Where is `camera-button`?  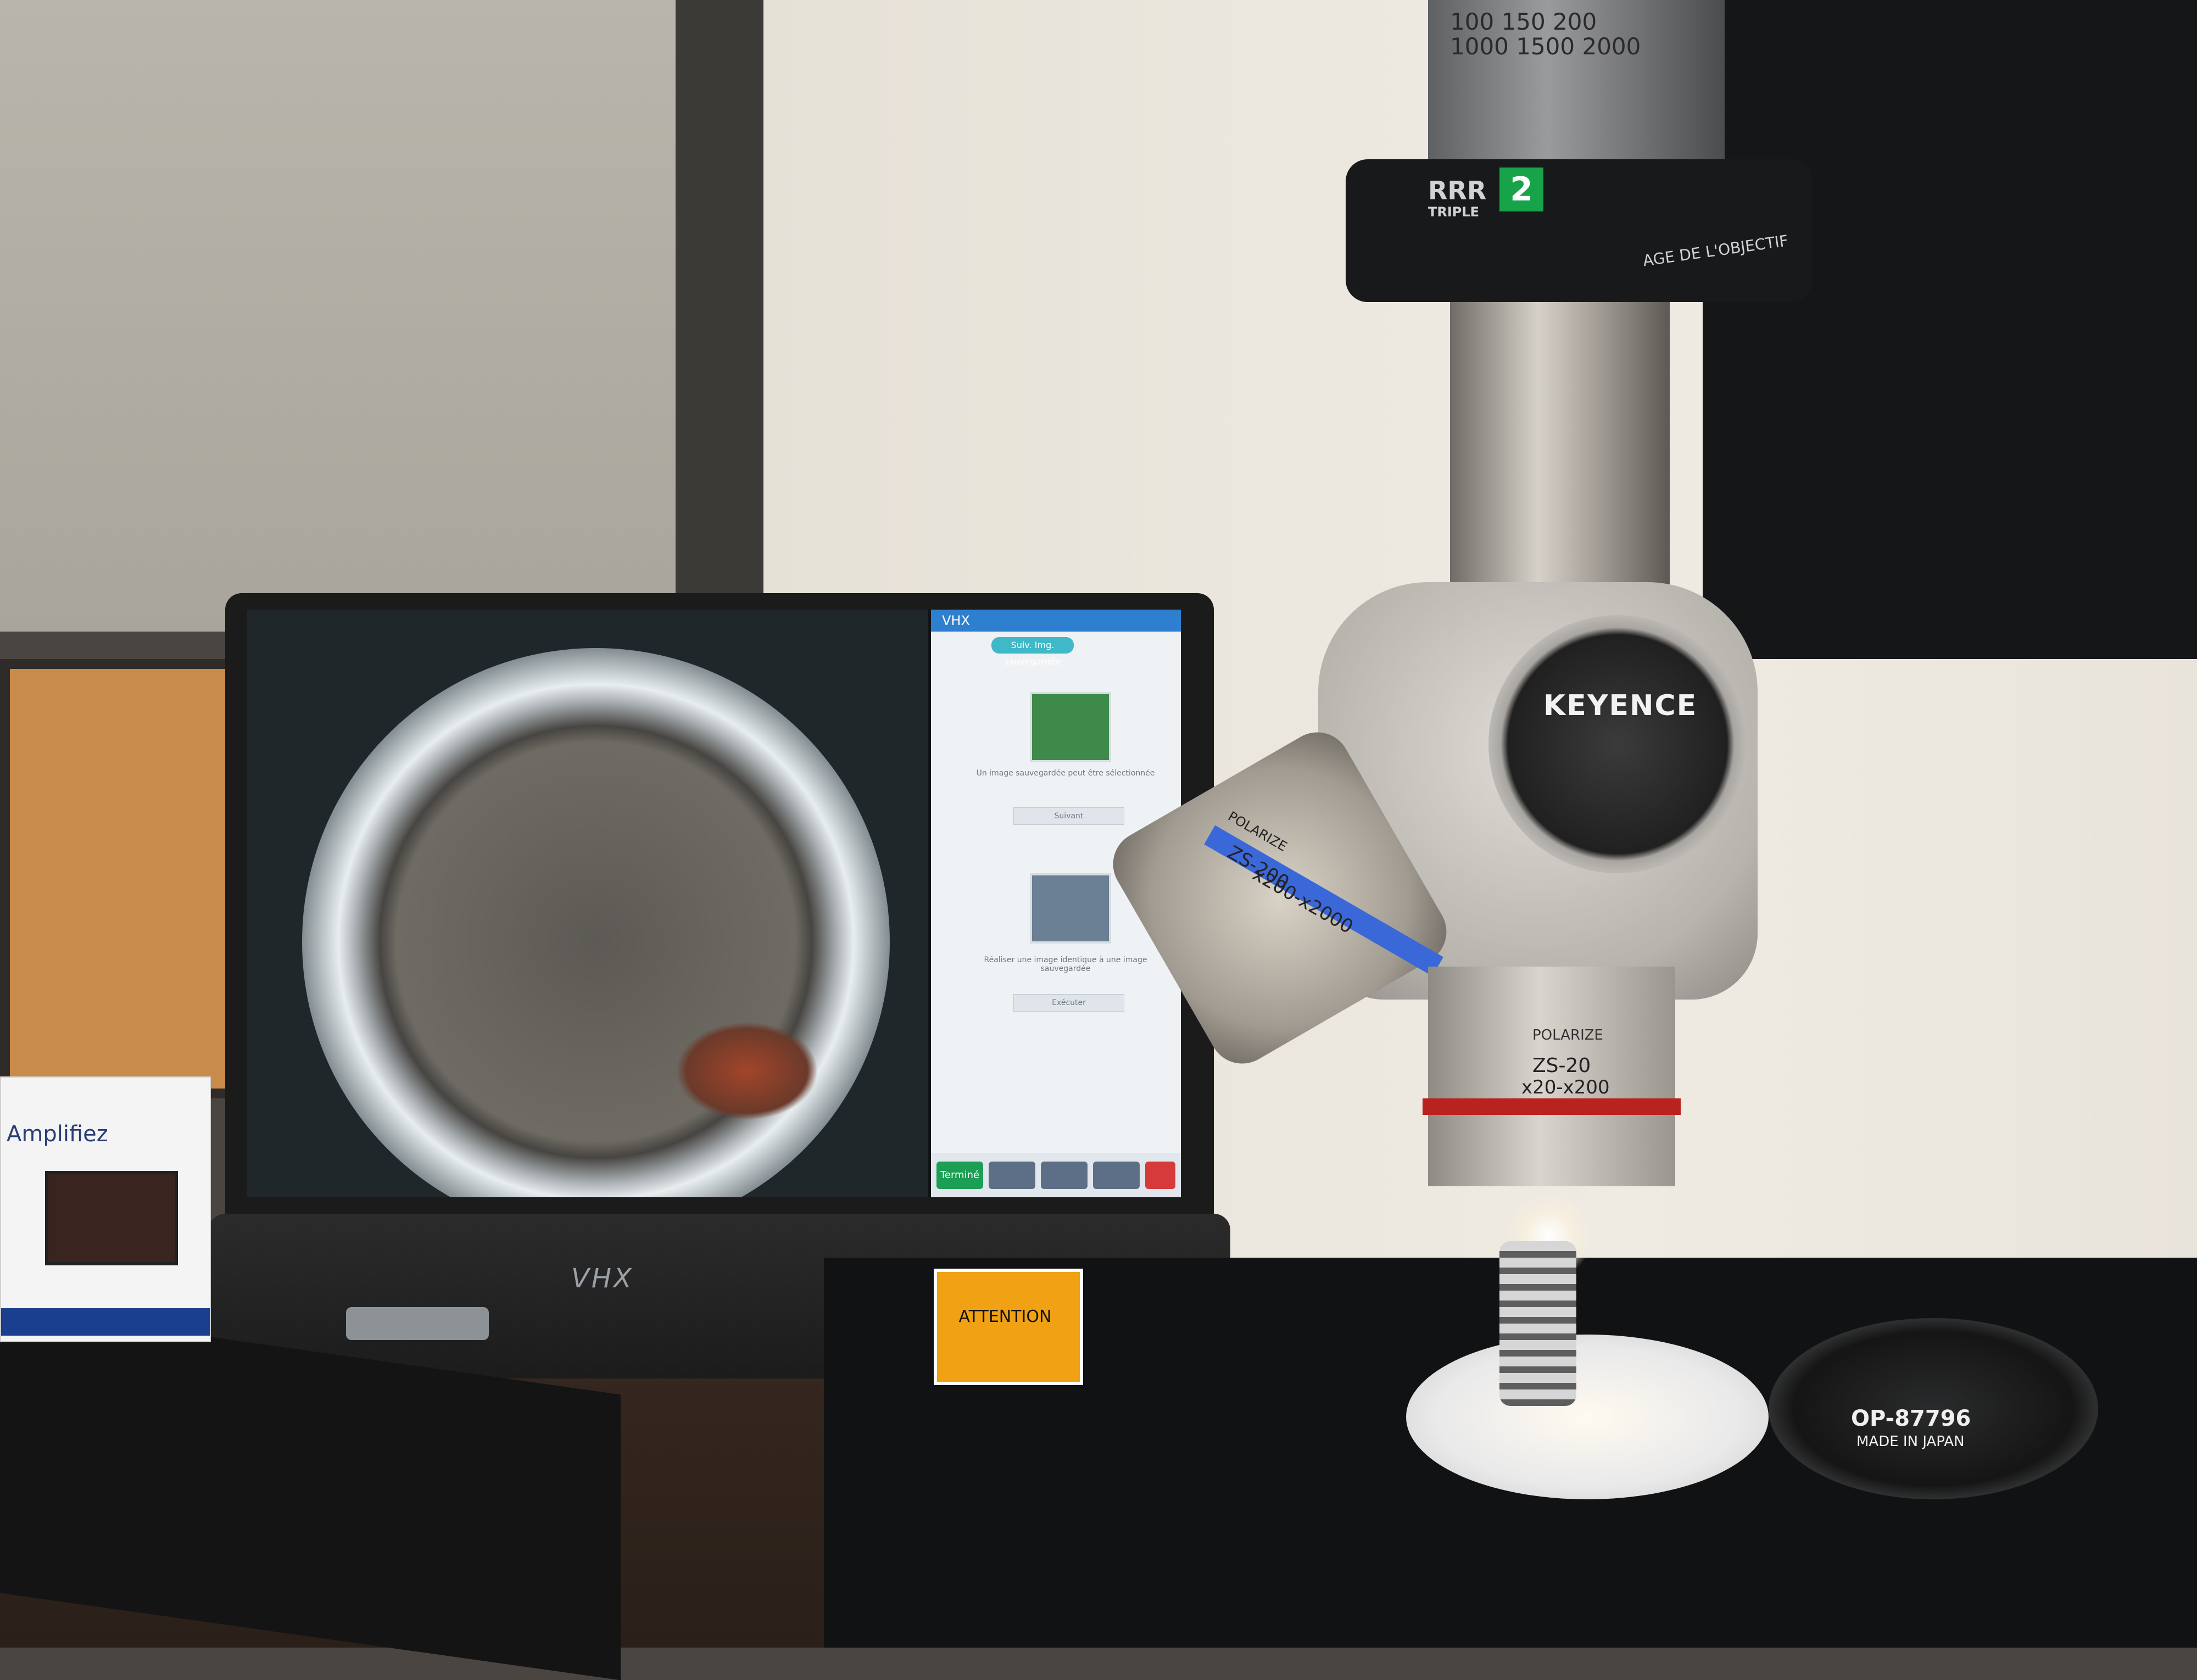
camera-button is located at coordinates (1012, 1175).